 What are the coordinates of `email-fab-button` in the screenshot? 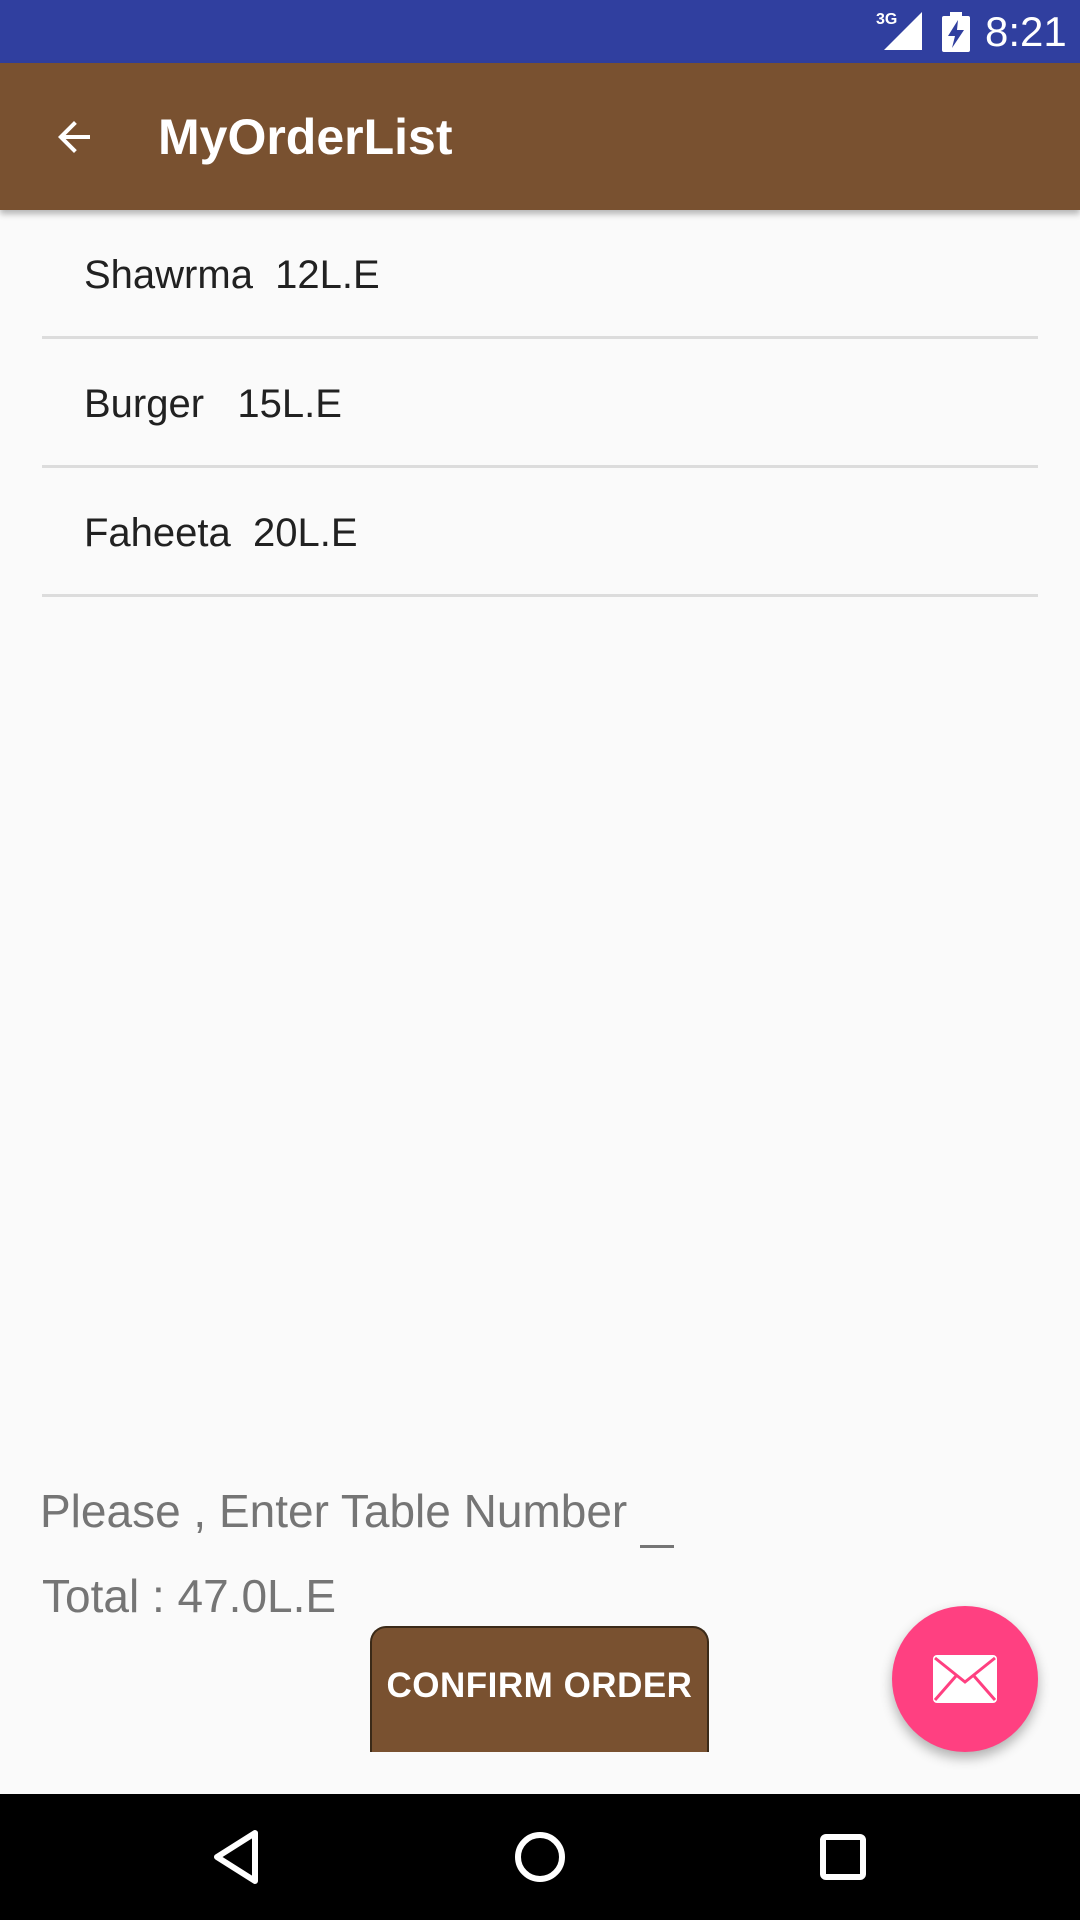 It's located at (965, 1679).